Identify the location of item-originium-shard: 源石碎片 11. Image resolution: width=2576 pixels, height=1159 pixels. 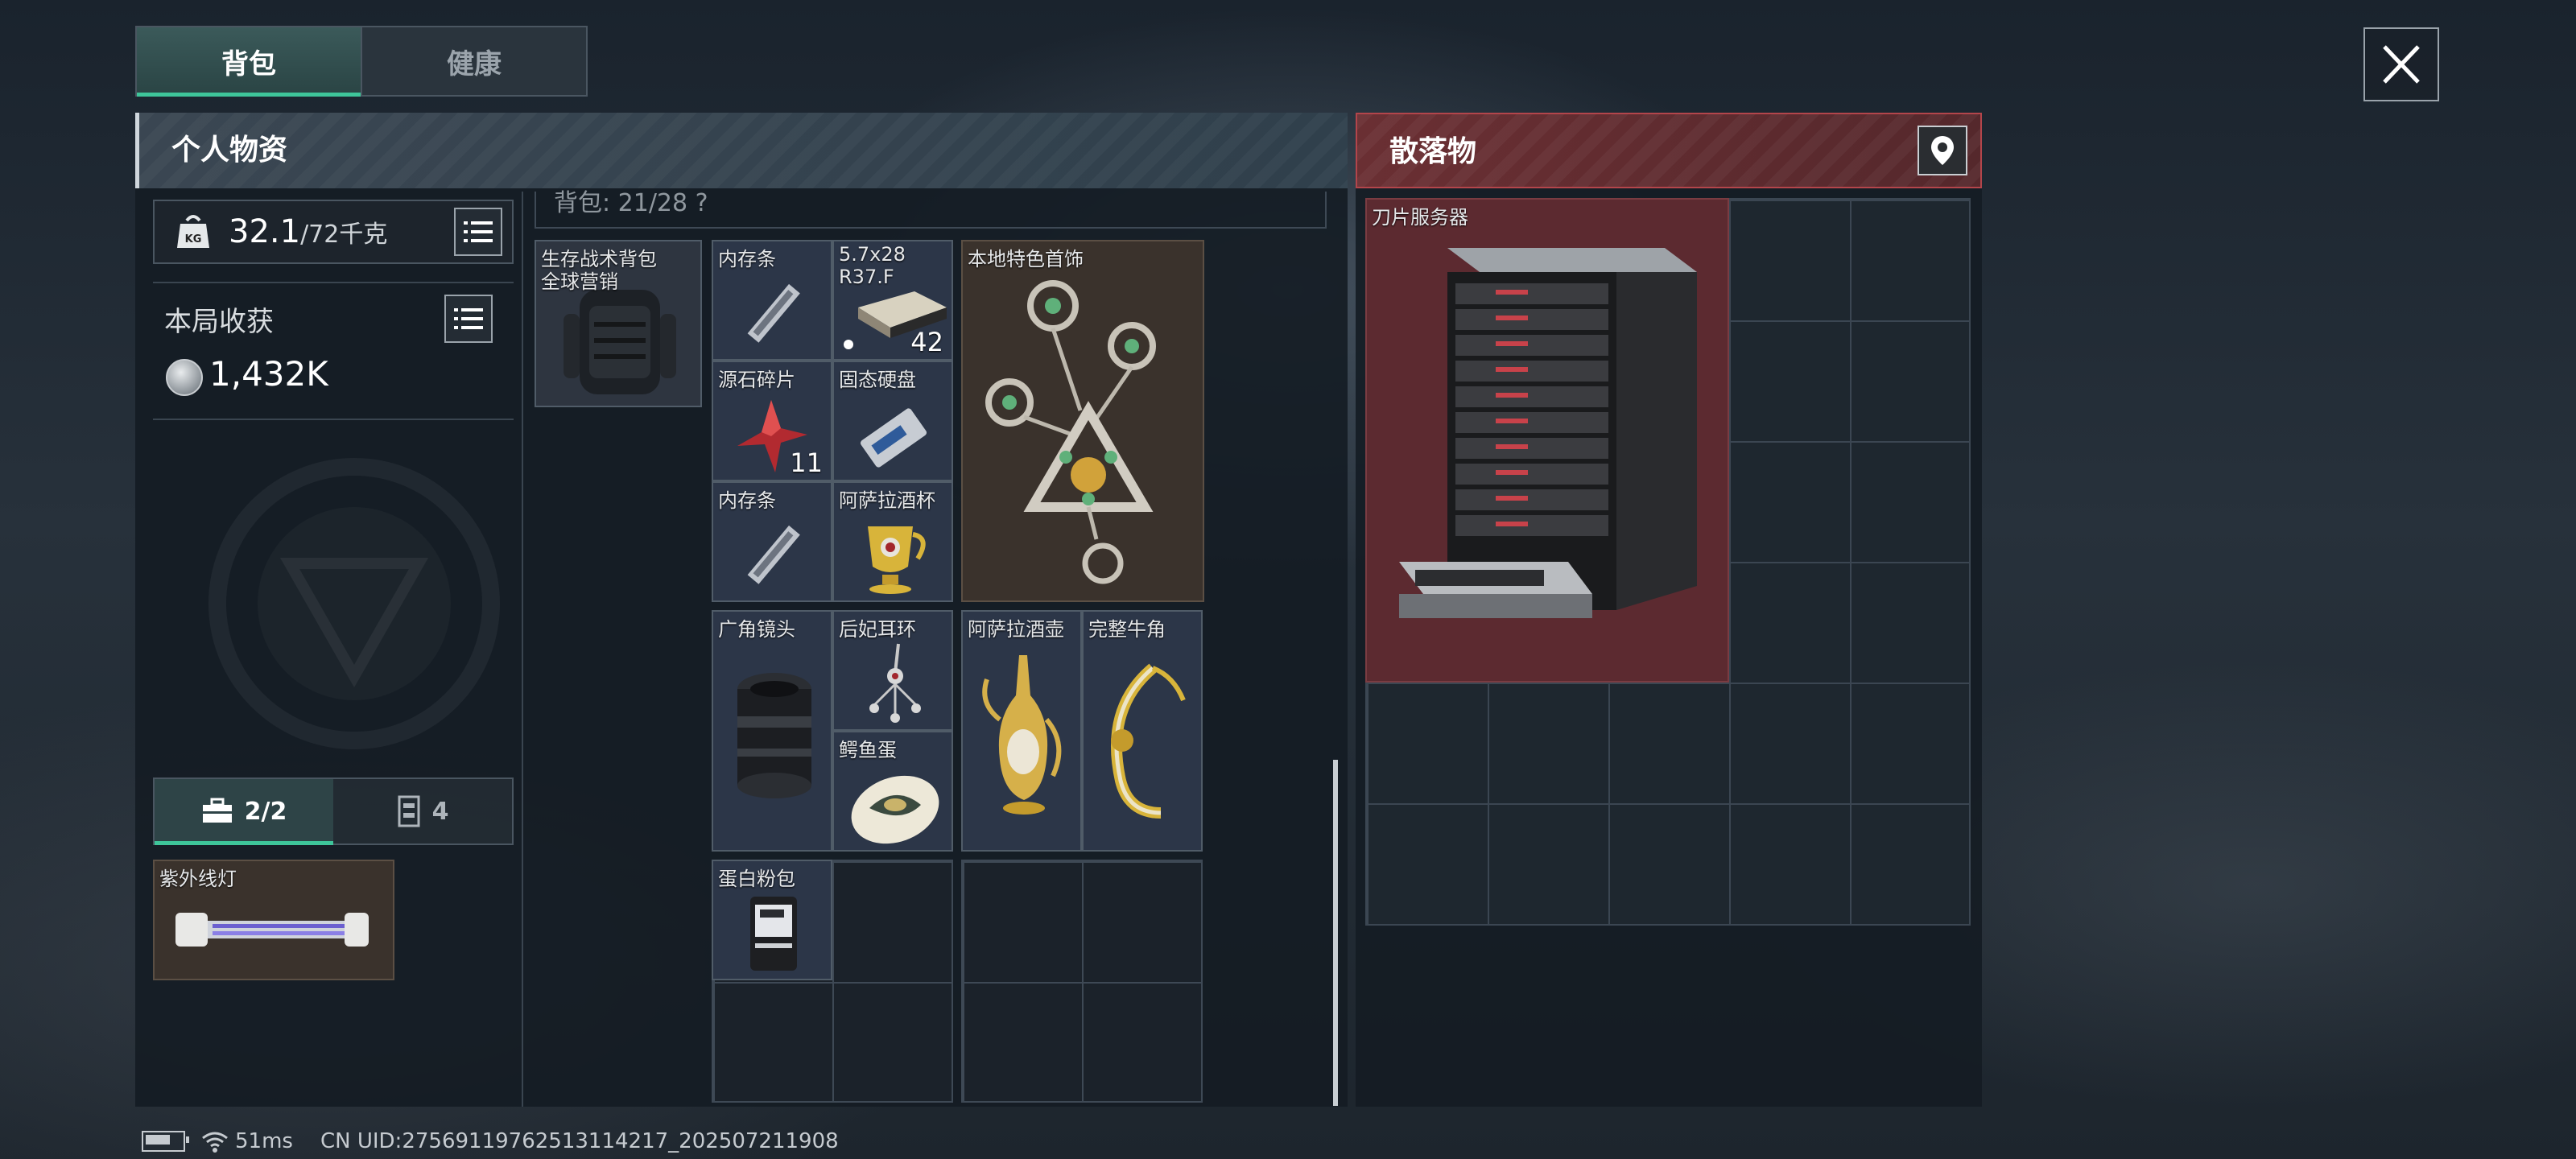
(772, 421).